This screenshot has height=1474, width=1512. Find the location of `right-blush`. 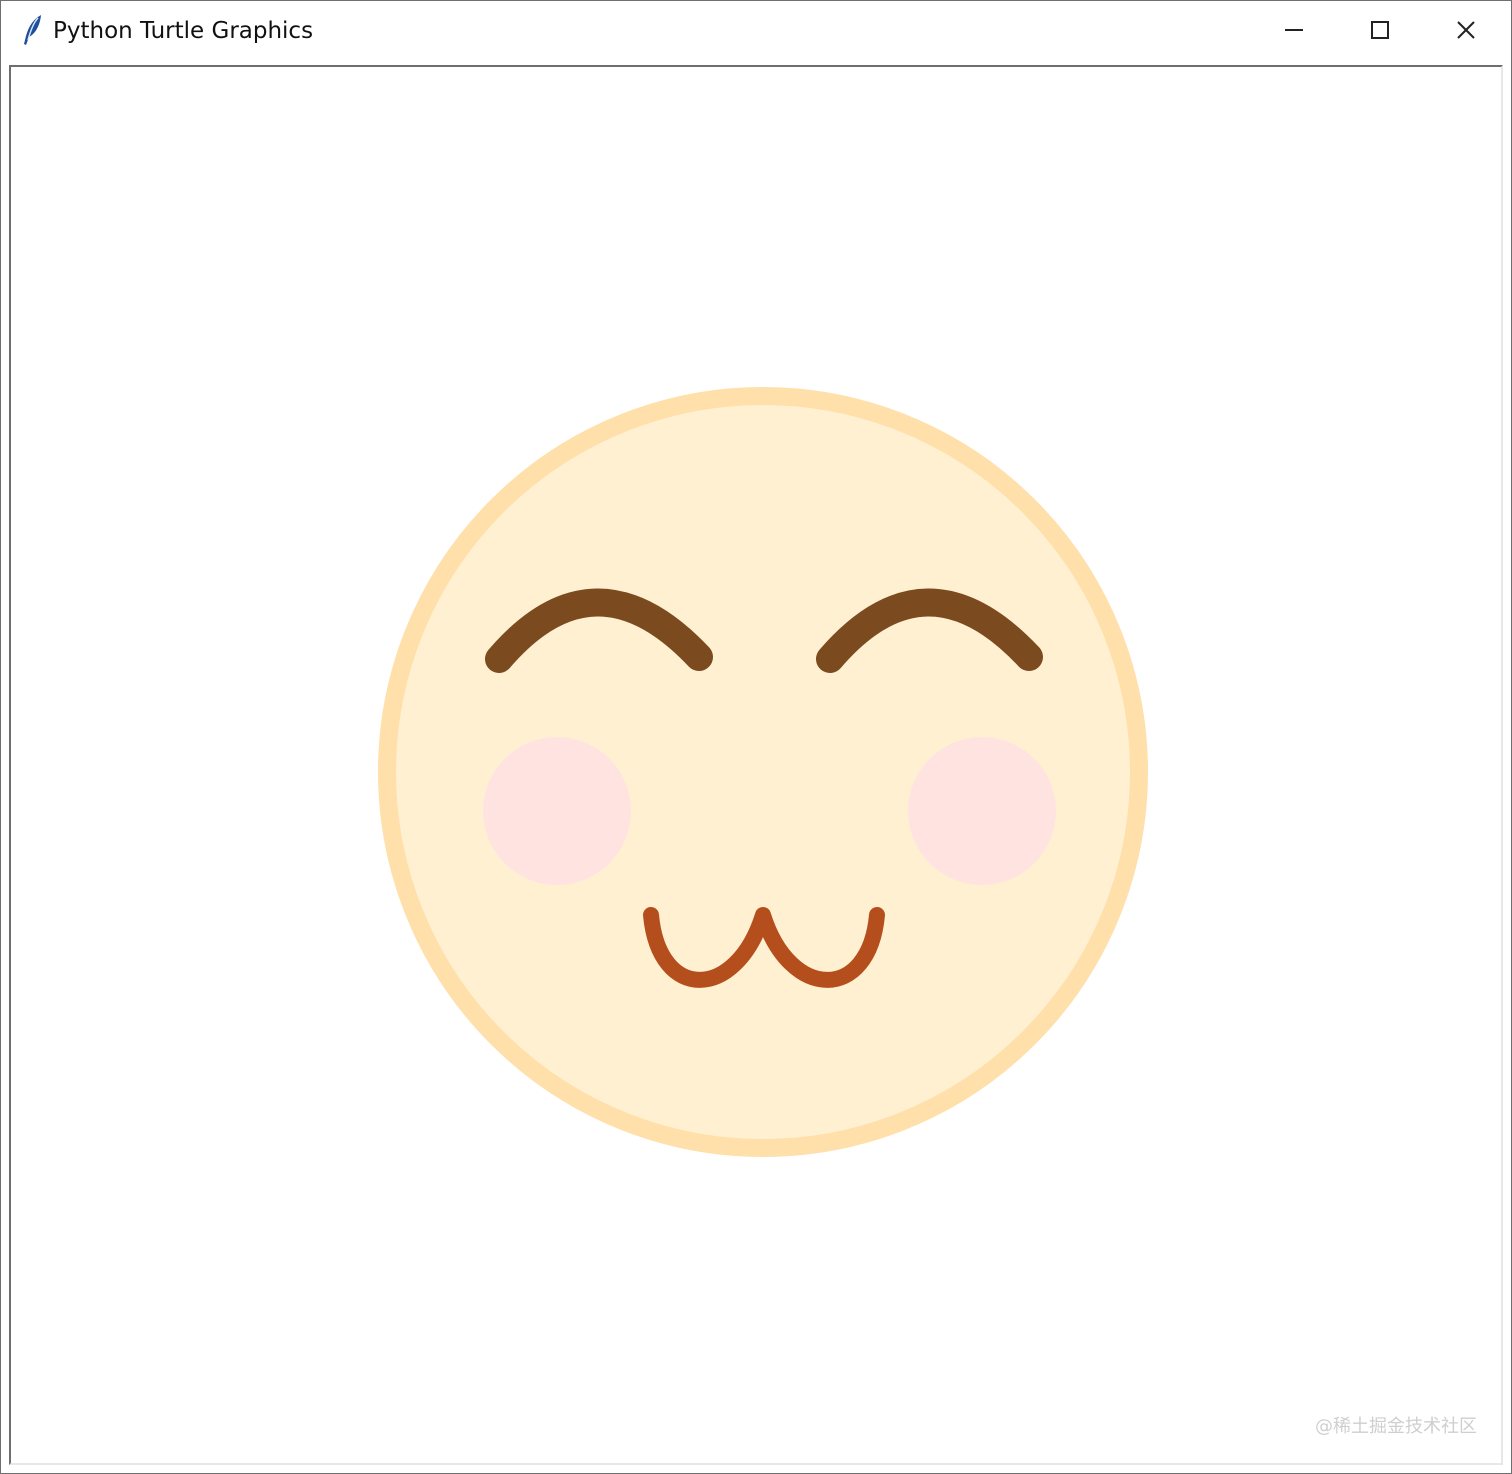

right-blush is located at coordinates (982, 811).